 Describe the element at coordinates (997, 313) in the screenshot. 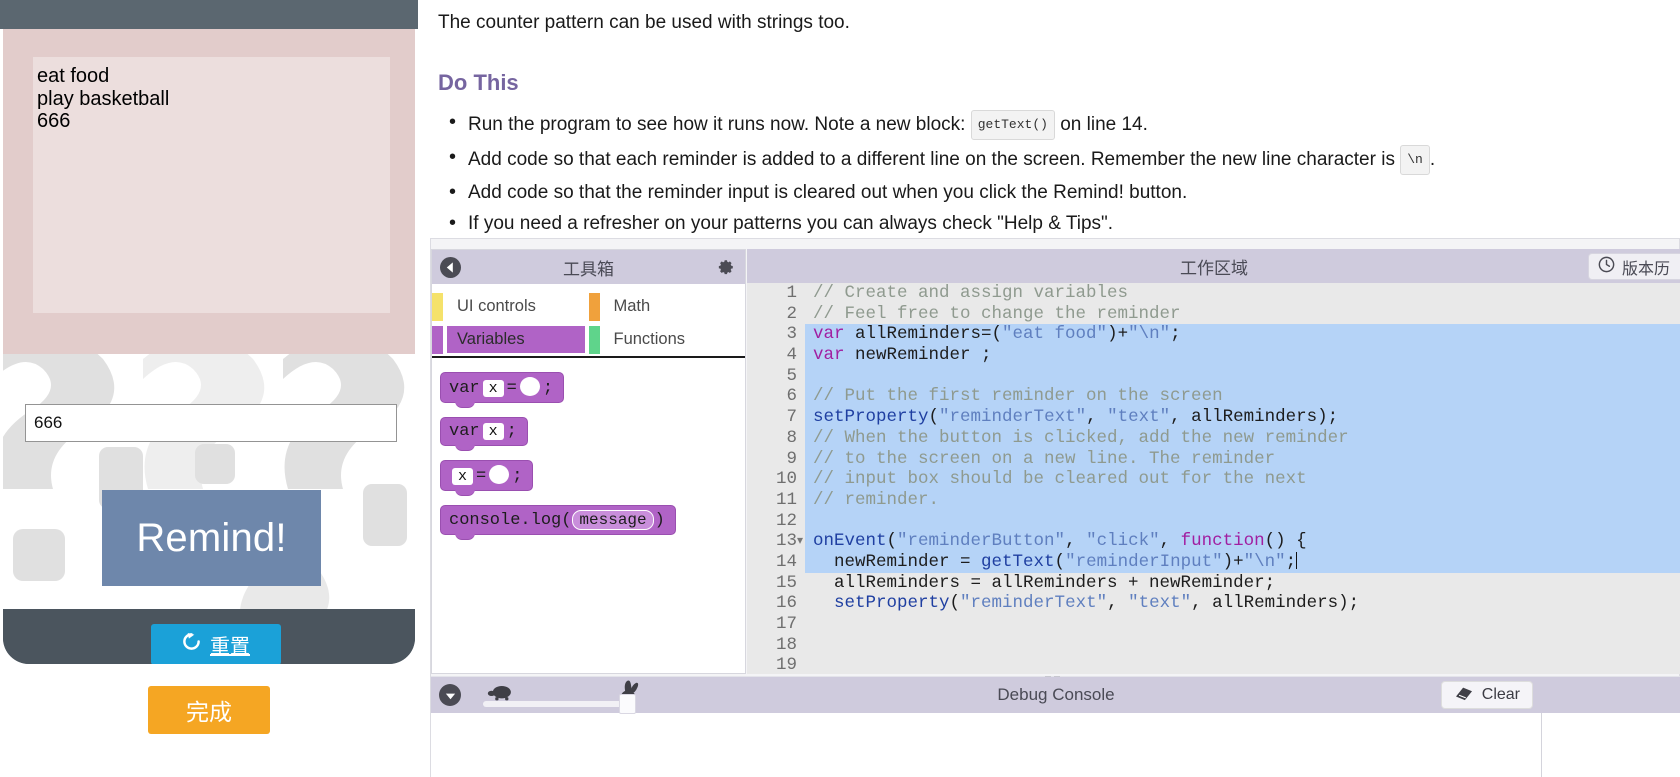

I see `code-token: // Feel free to change the reminder` at that location.